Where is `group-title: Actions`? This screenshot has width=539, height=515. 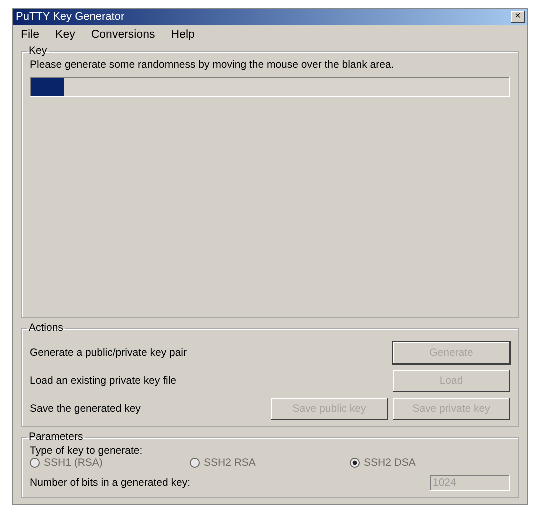
group-title: Actions is located at coordinates (46, 328).